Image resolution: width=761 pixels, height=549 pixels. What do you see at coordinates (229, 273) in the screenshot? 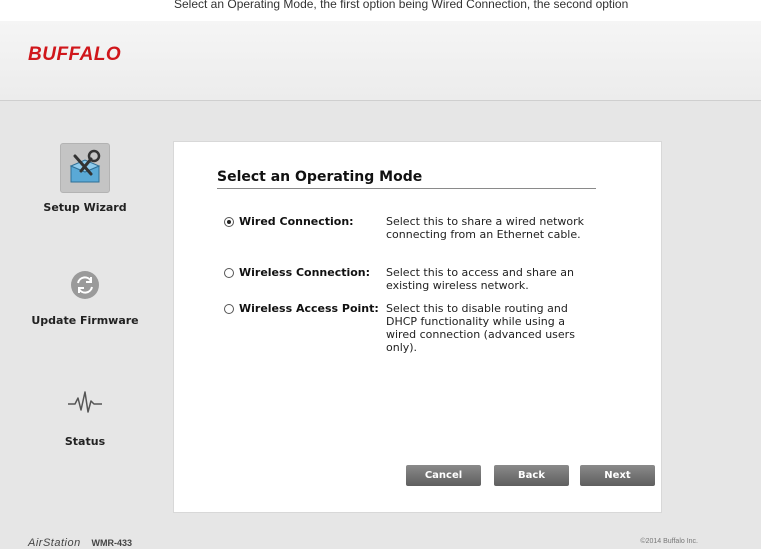
I see `radio-wireless-connection` at bounding box center [229, 273].